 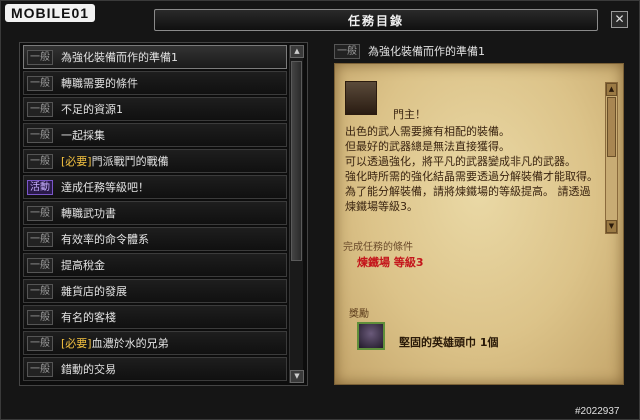 I want to click on desc-scroll-up-button: ▲, so click(x=611, y=89).